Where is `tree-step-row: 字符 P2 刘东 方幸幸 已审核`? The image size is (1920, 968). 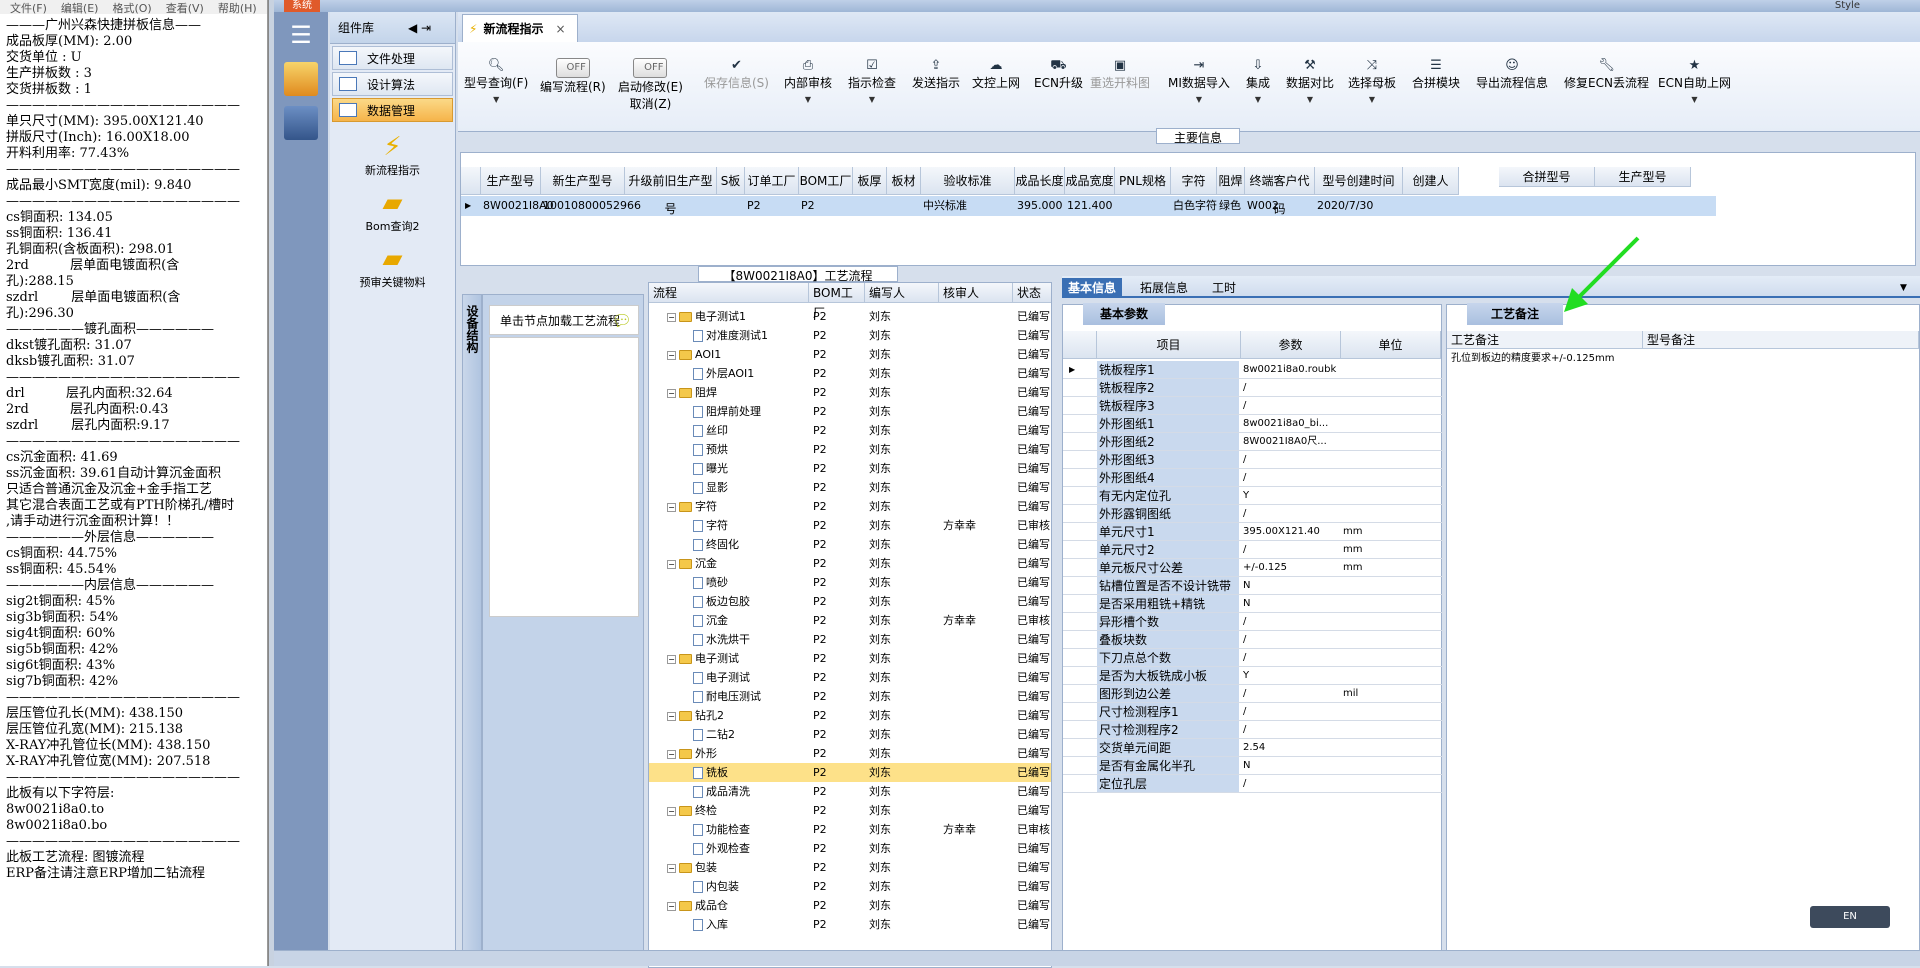 tree-step-row: 字符 P2 刘东 方幸幸 已审核 is located at coordinates (850, 525).